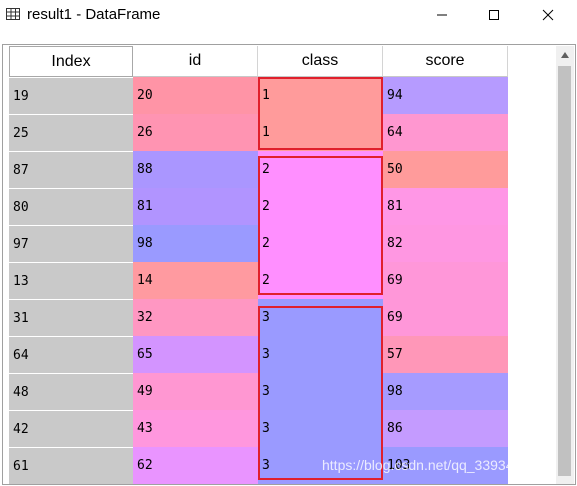 The image size is (577, 486). I want to click on index-cell: 80, so click(71, 206).